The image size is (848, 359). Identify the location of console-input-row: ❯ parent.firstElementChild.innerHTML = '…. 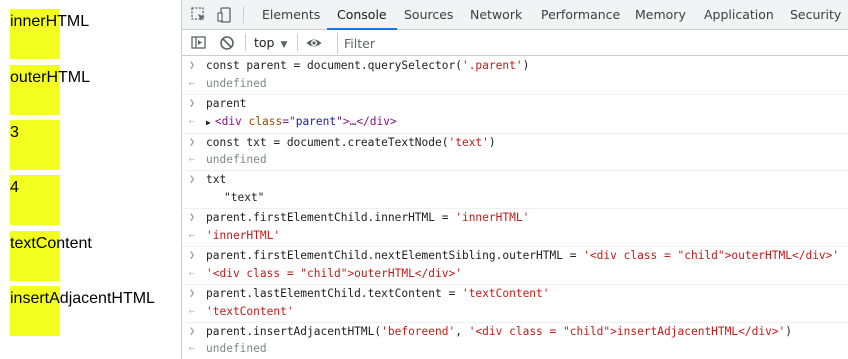
(515, 217).